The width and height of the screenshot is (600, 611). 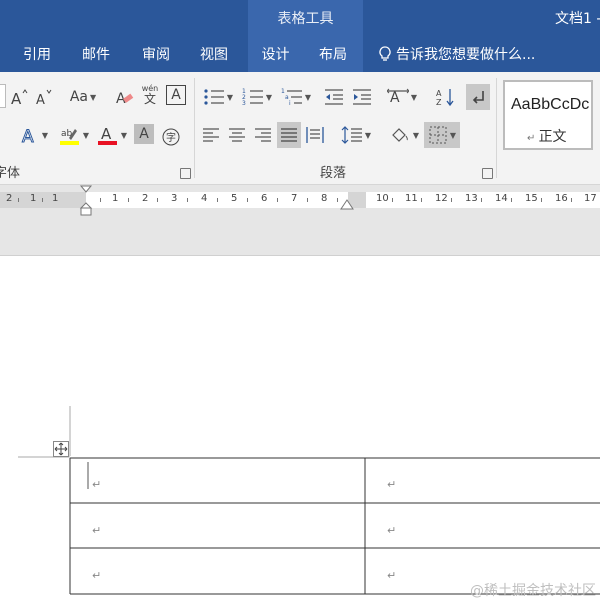 What do you see at coordinates (237, 135) in the screenshot?
I see `align-center-button` at bounding box center [237, 135].